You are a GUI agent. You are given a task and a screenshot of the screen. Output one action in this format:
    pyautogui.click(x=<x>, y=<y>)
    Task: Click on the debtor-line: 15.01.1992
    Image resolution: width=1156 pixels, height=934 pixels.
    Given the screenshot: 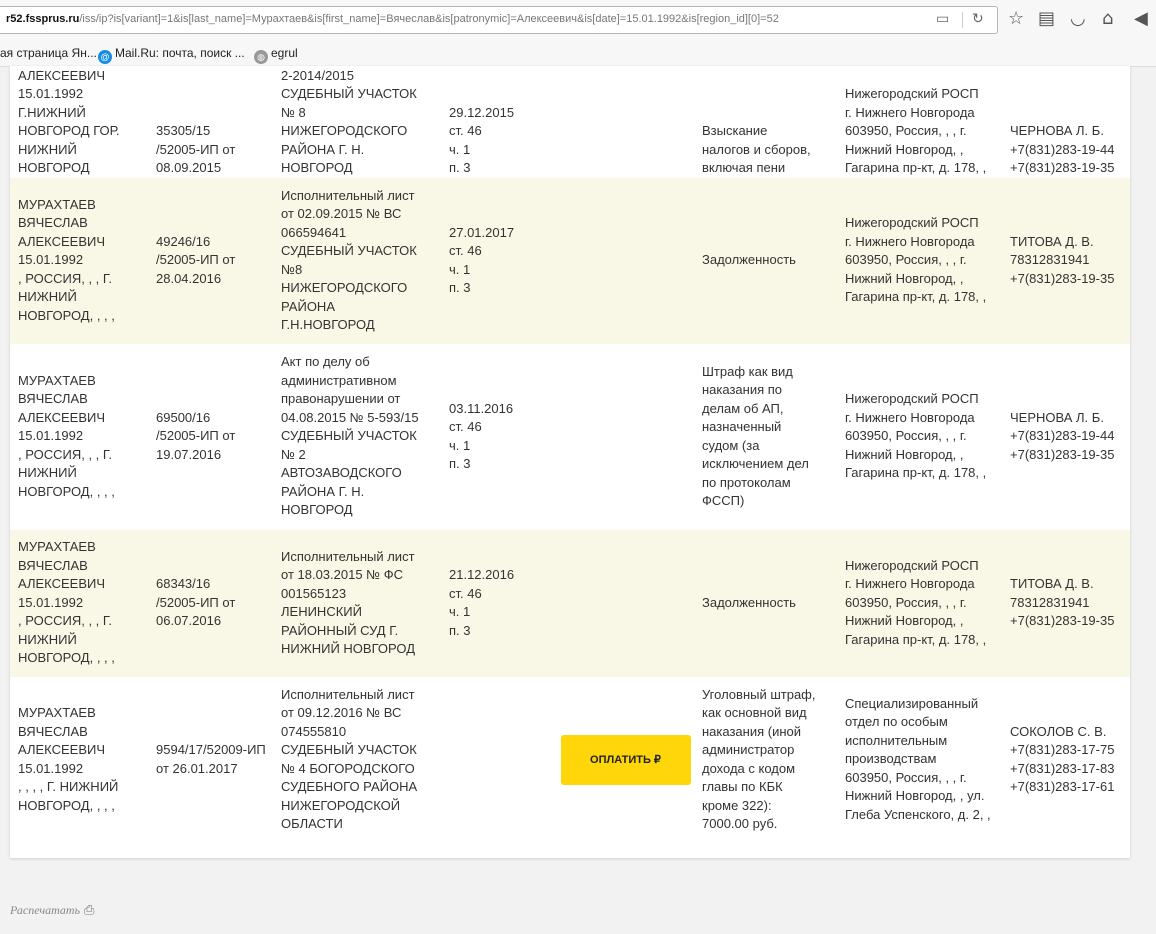 What is the action you would take?
    pyautogui.click(x=51, y=768)
    